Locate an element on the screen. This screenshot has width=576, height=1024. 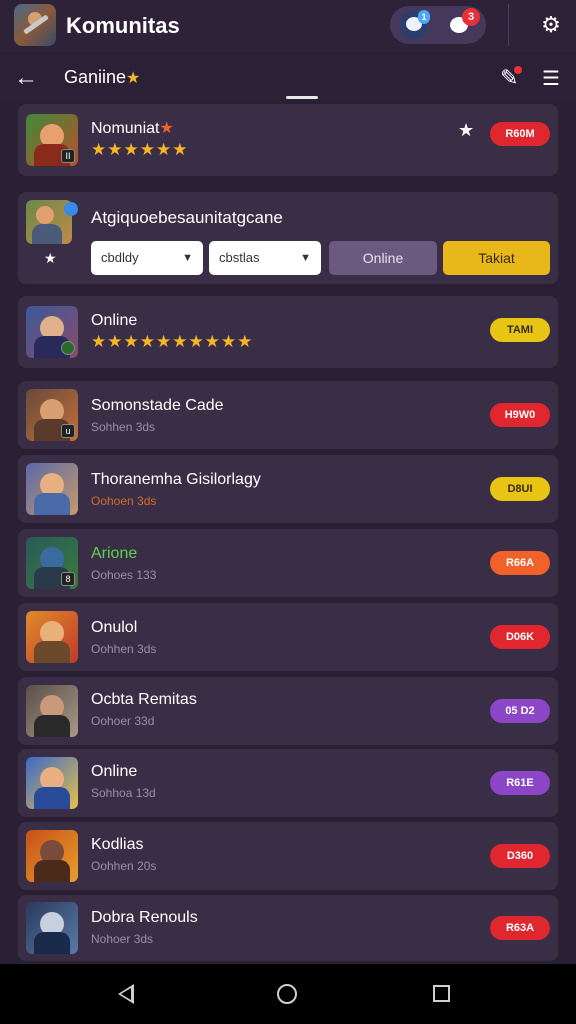
row-subtitle: Oohhen 20s is located at coordinates (124, 866).